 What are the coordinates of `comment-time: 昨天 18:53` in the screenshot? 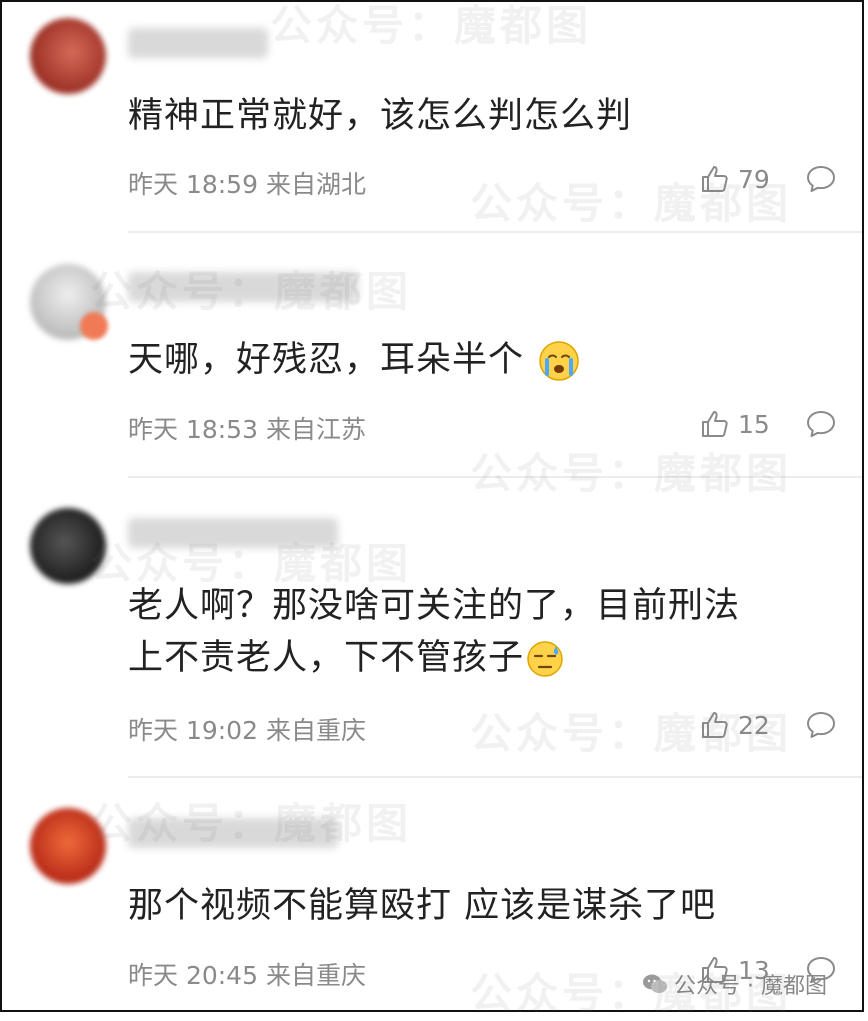 It's located at (193, 429).